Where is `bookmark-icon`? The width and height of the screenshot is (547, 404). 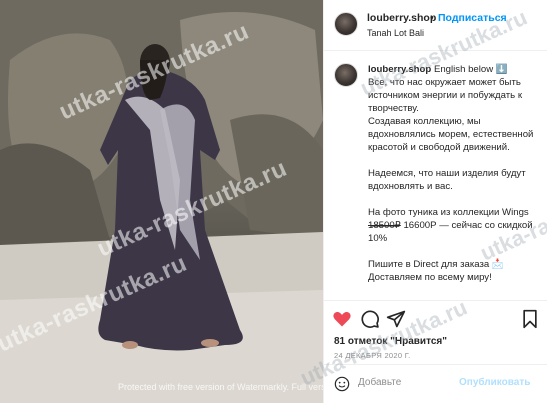 bookmark-icon is located at coordinates (530, 319).